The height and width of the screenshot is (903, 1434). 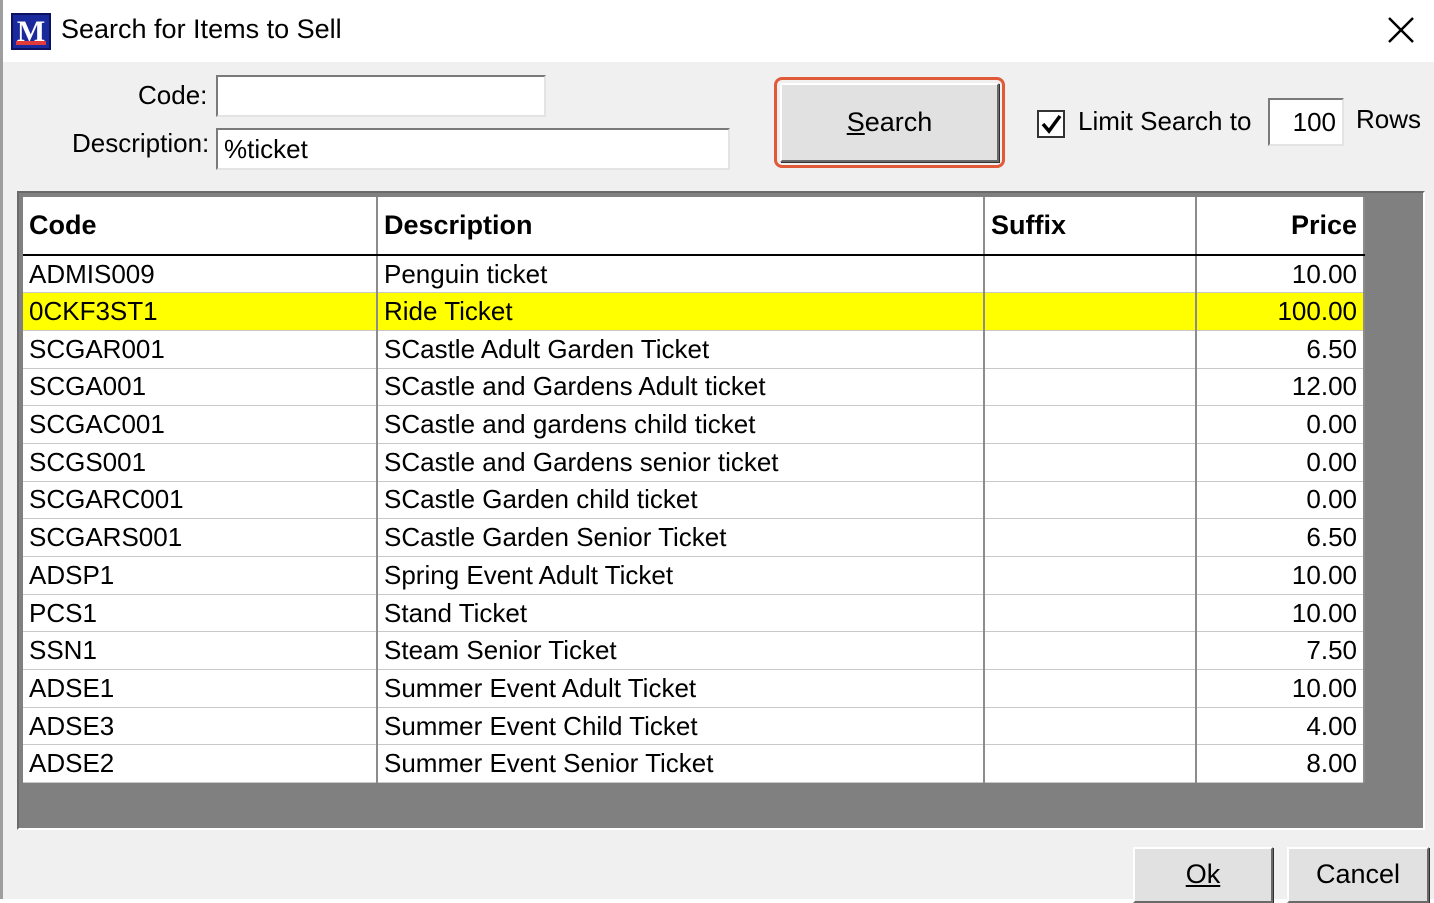 I want to click on cell-price: 7.50, so click(x=1280, y=651).